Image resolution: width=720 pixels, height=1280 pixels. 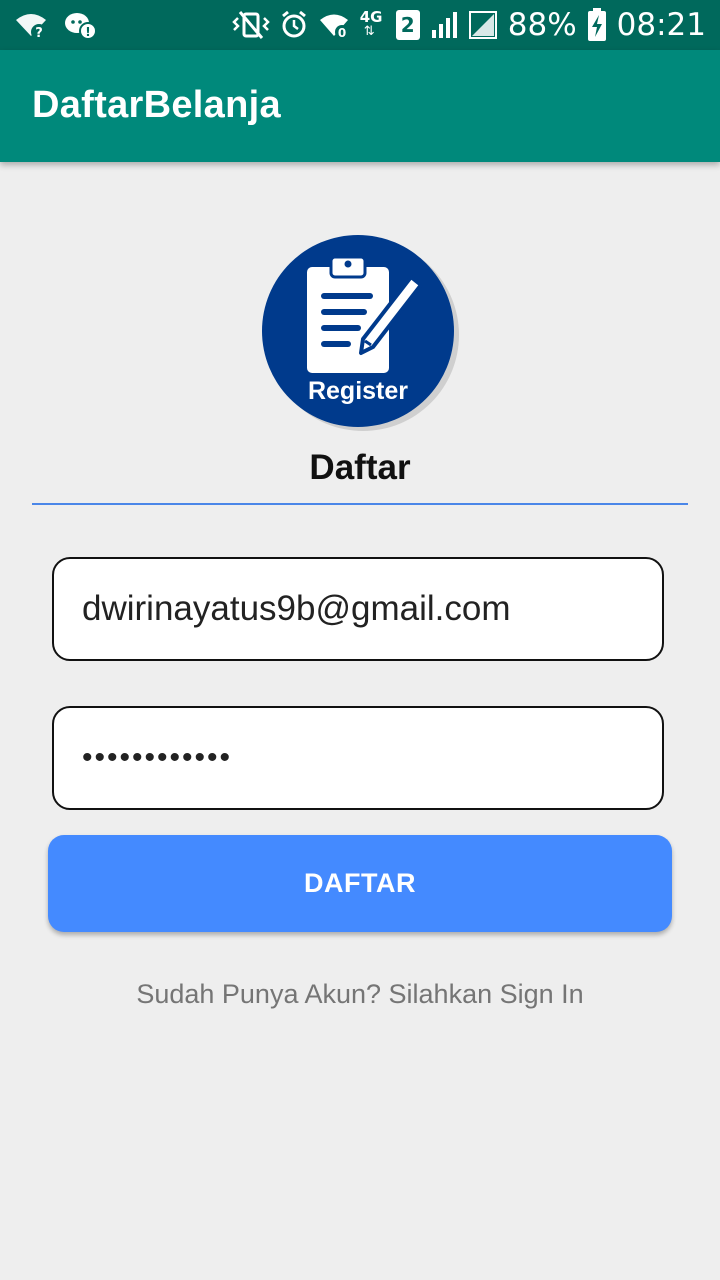 I want to click on app-bar: DaftarBelanja, so click(x=360, y=106).